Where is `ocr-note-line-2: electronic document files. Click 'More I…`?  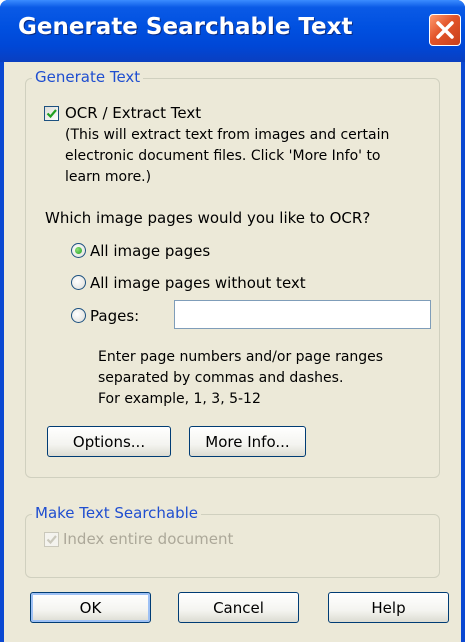
ocr-note-line-2: electronic document files. Click 'More I… is located at coordinates (223, 156).